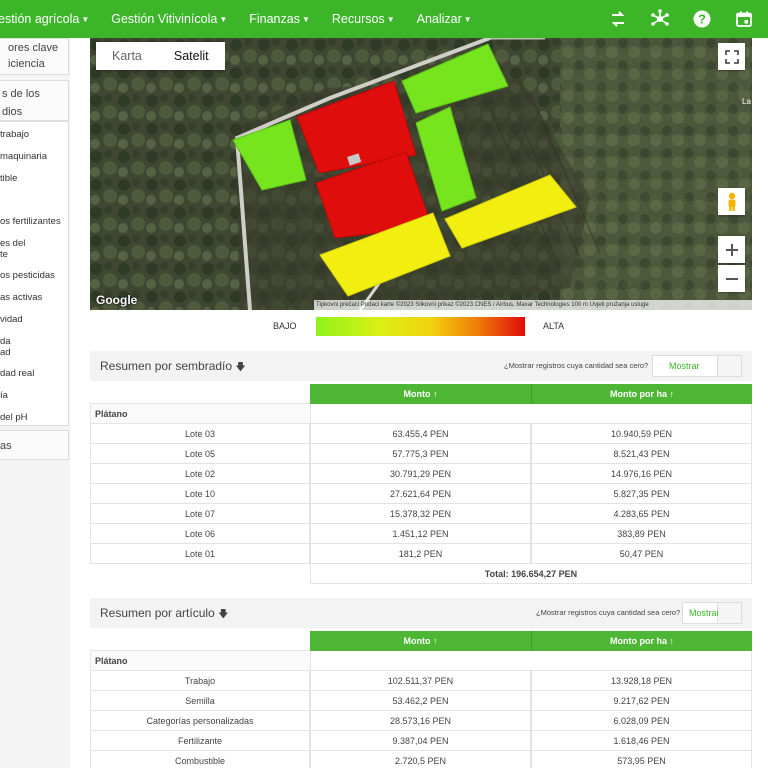 The image size is (768, 768). What do you see at coordinates (731, 56) in the screenshot?
I see `fullscreen-icon` at bounding box center [731, 56].